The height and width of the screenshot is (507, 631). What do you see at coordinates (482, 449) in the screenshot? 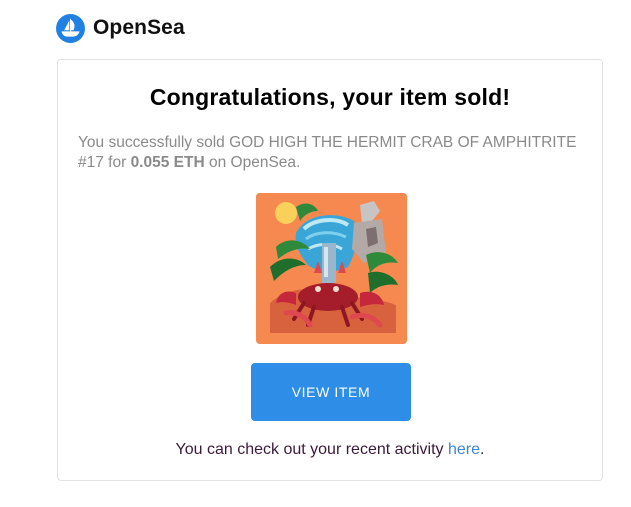
I see `footer-suffix: .` at bounding box center [482, 449].